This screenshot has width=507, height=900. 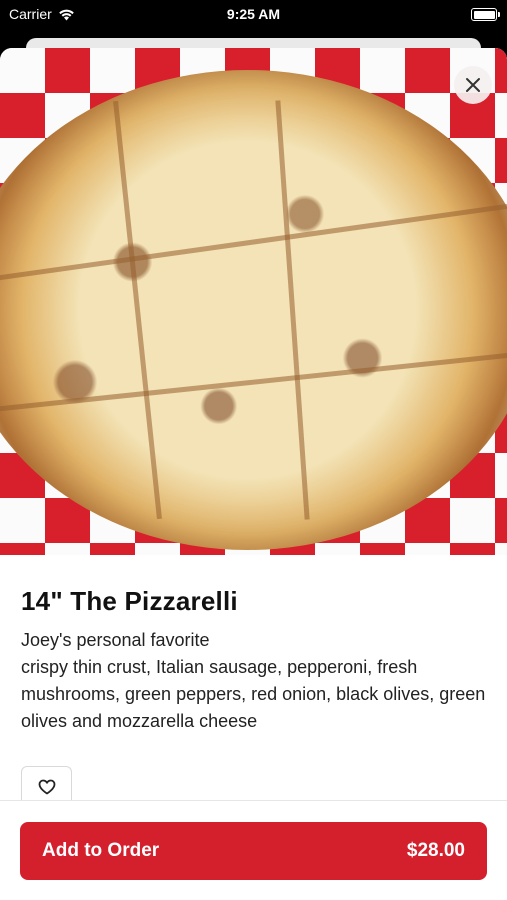 I want to click on status-bar: Carrier 9:25 AM, so click(x=253, y=15).